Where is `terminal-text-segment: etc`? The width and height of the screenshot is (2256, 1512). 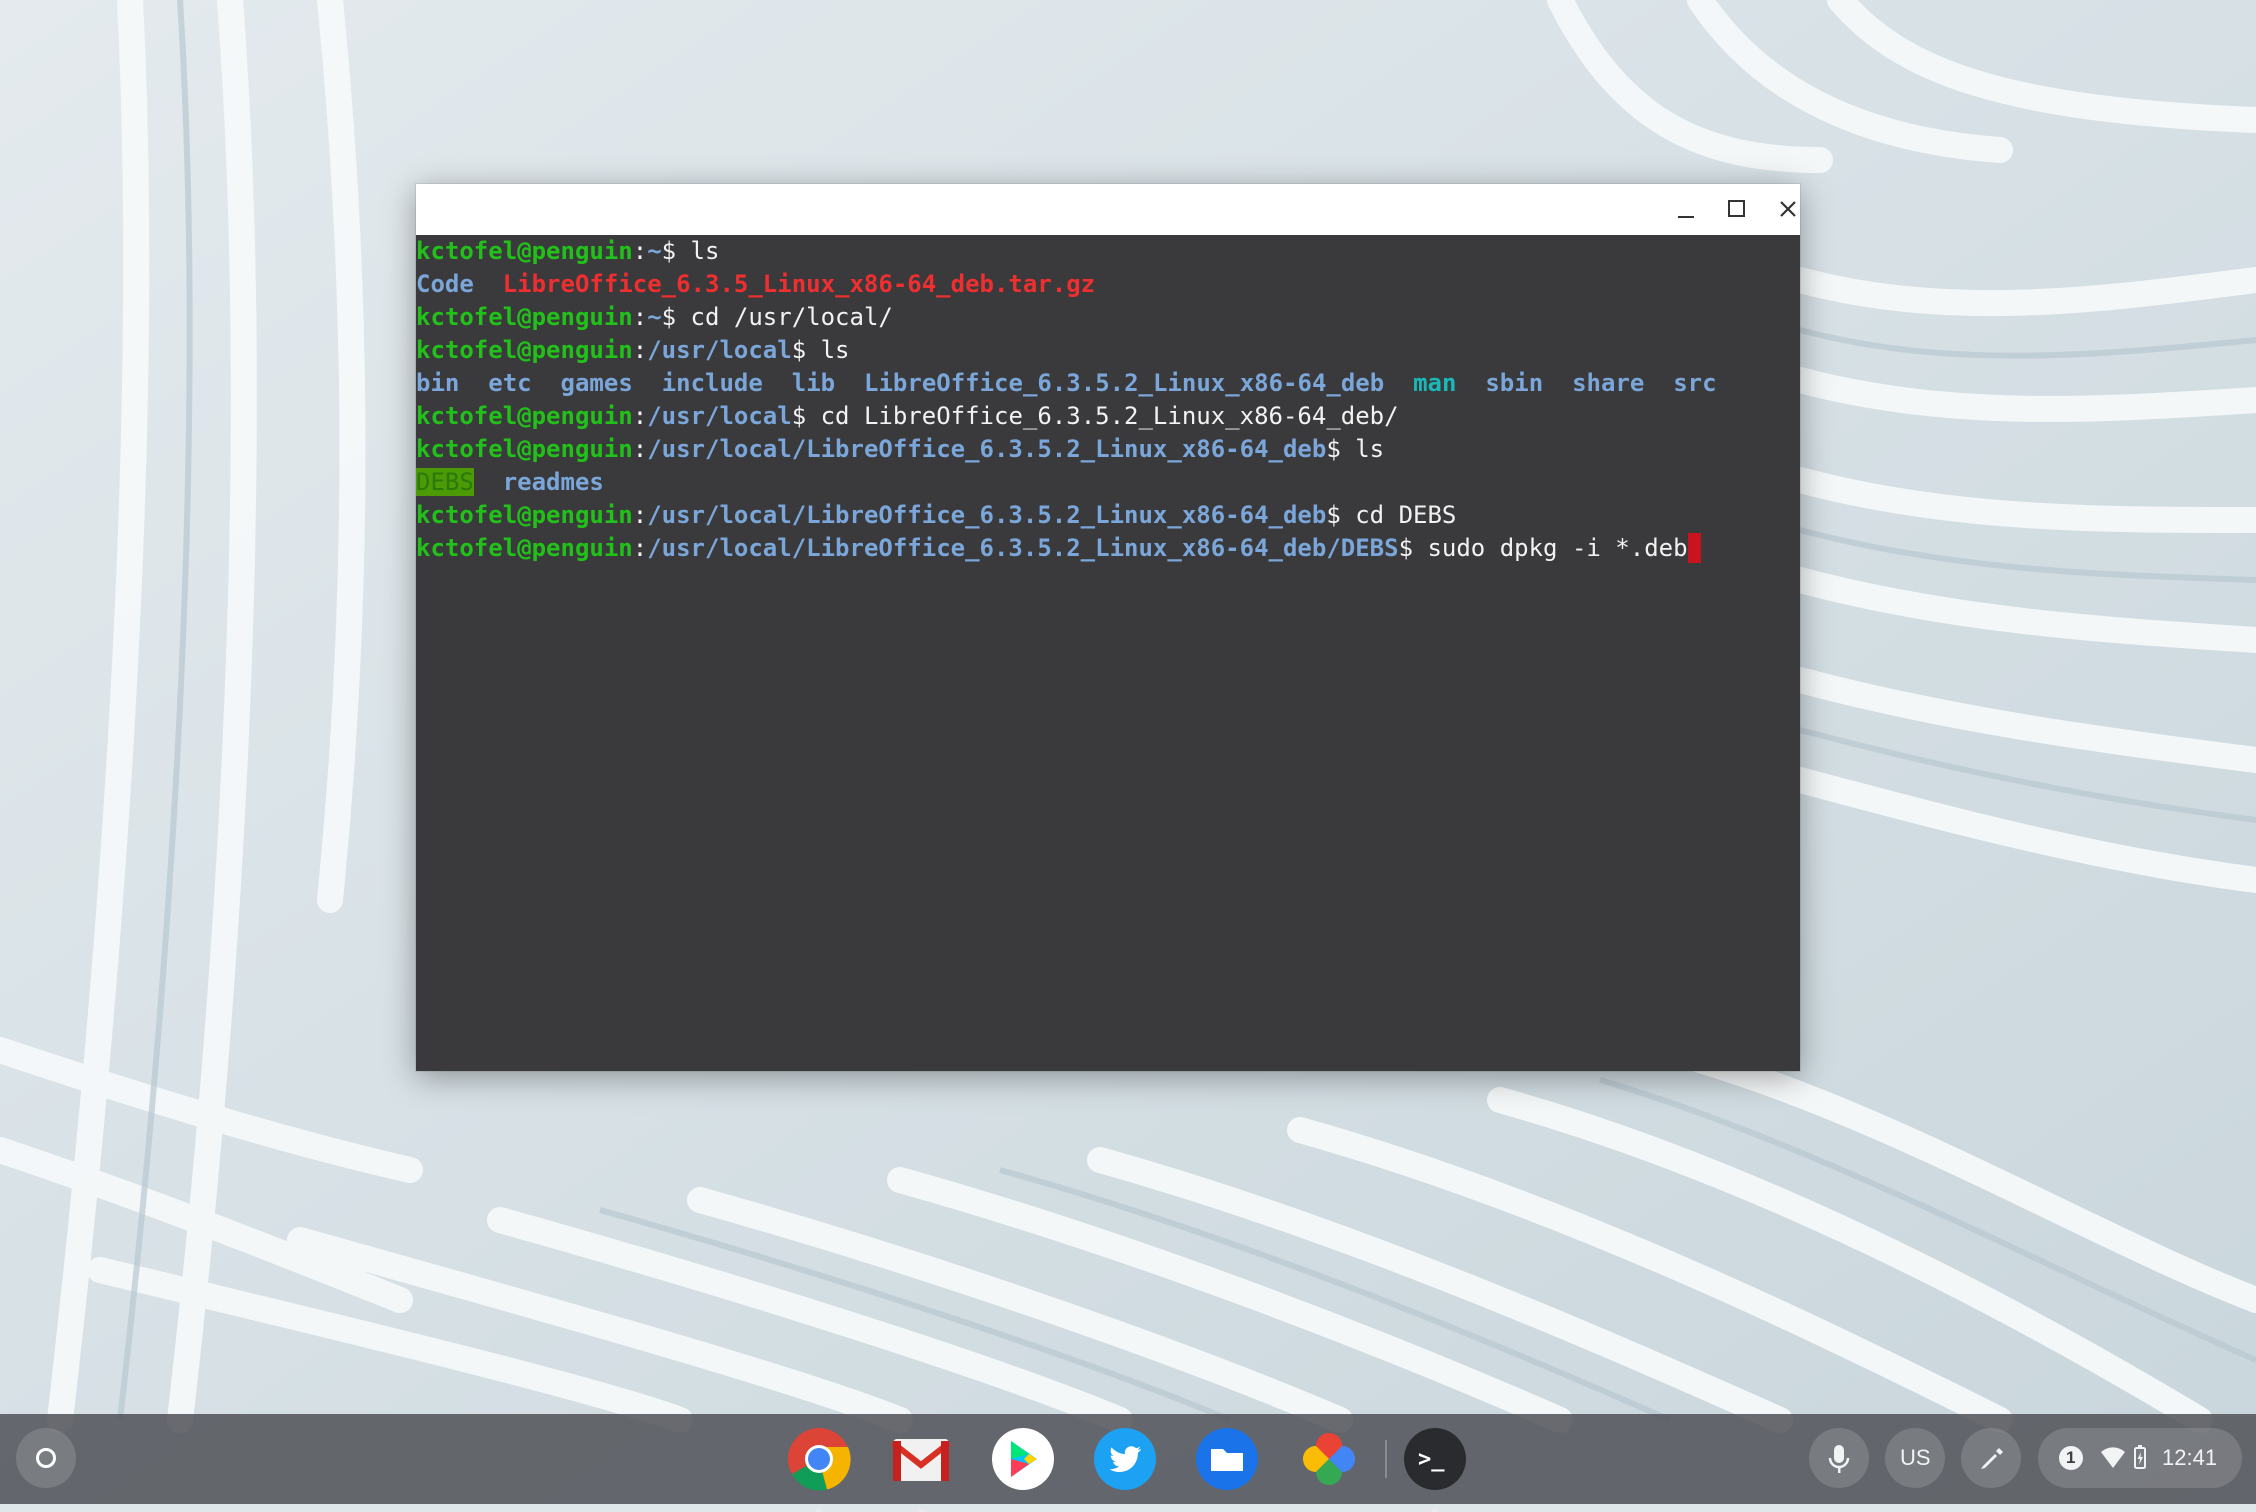
terminal-text-segment: etc is located at coordinates (510, 383).